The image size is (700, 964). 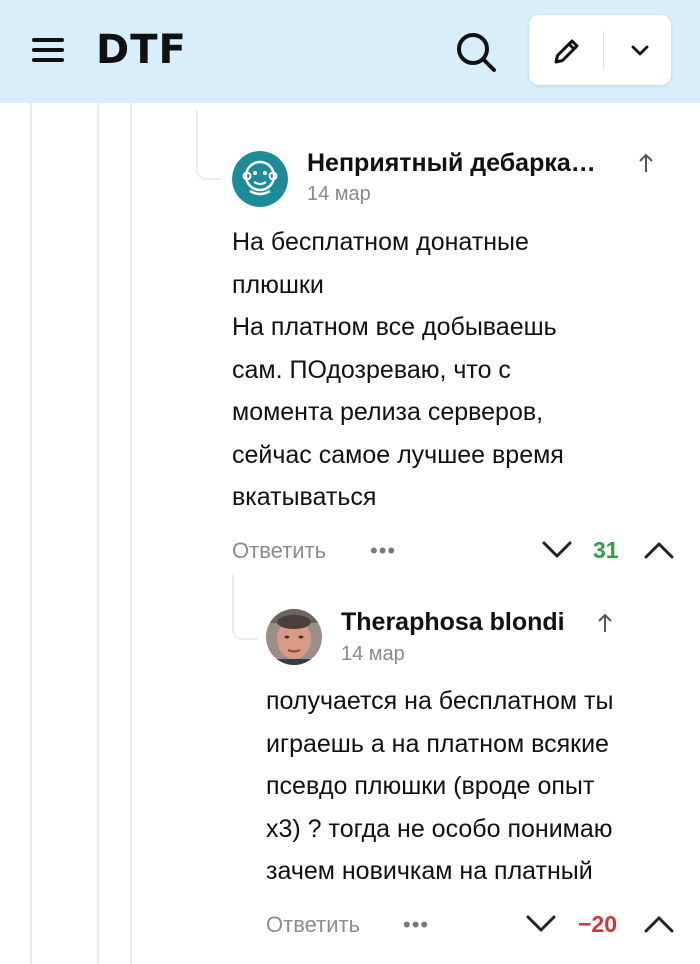 What do you see at coordinates (453, 622) in the screenshot?
I see `comment-author: Theraphosa blondi` at bounding box center [453, 622].